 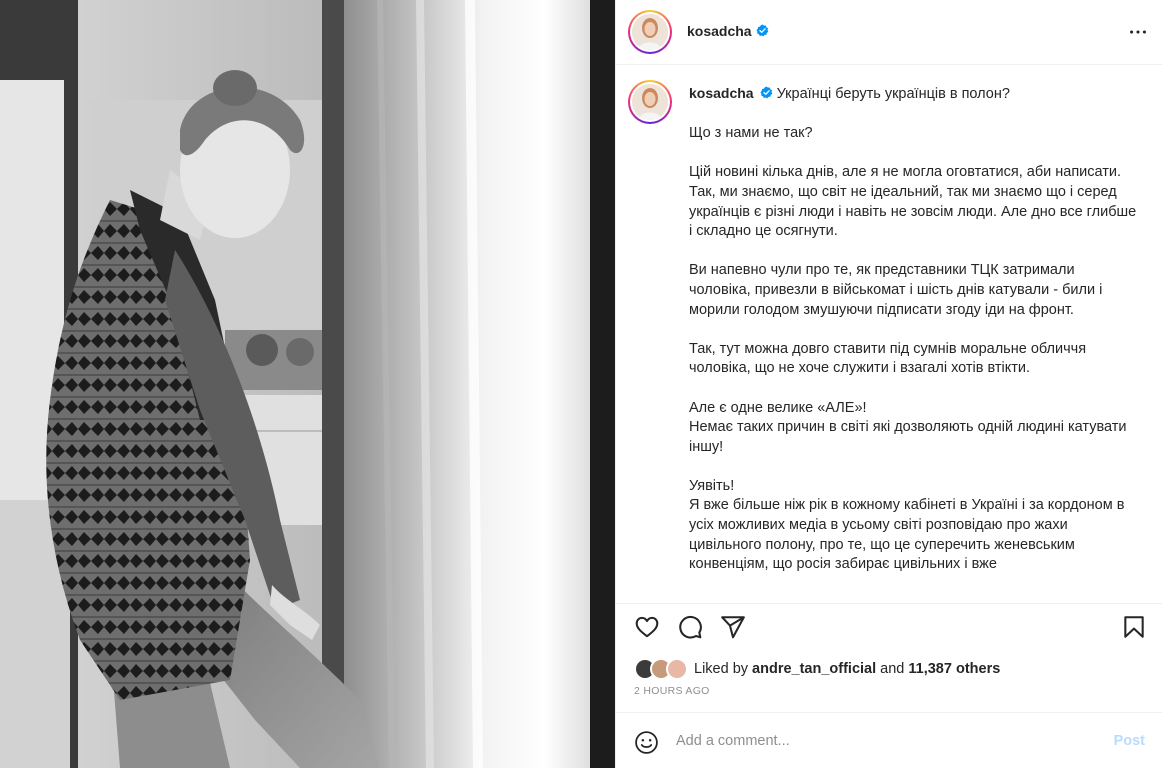 I want to click on caption-author-username: kosadcha, so click(x=721, y=93).